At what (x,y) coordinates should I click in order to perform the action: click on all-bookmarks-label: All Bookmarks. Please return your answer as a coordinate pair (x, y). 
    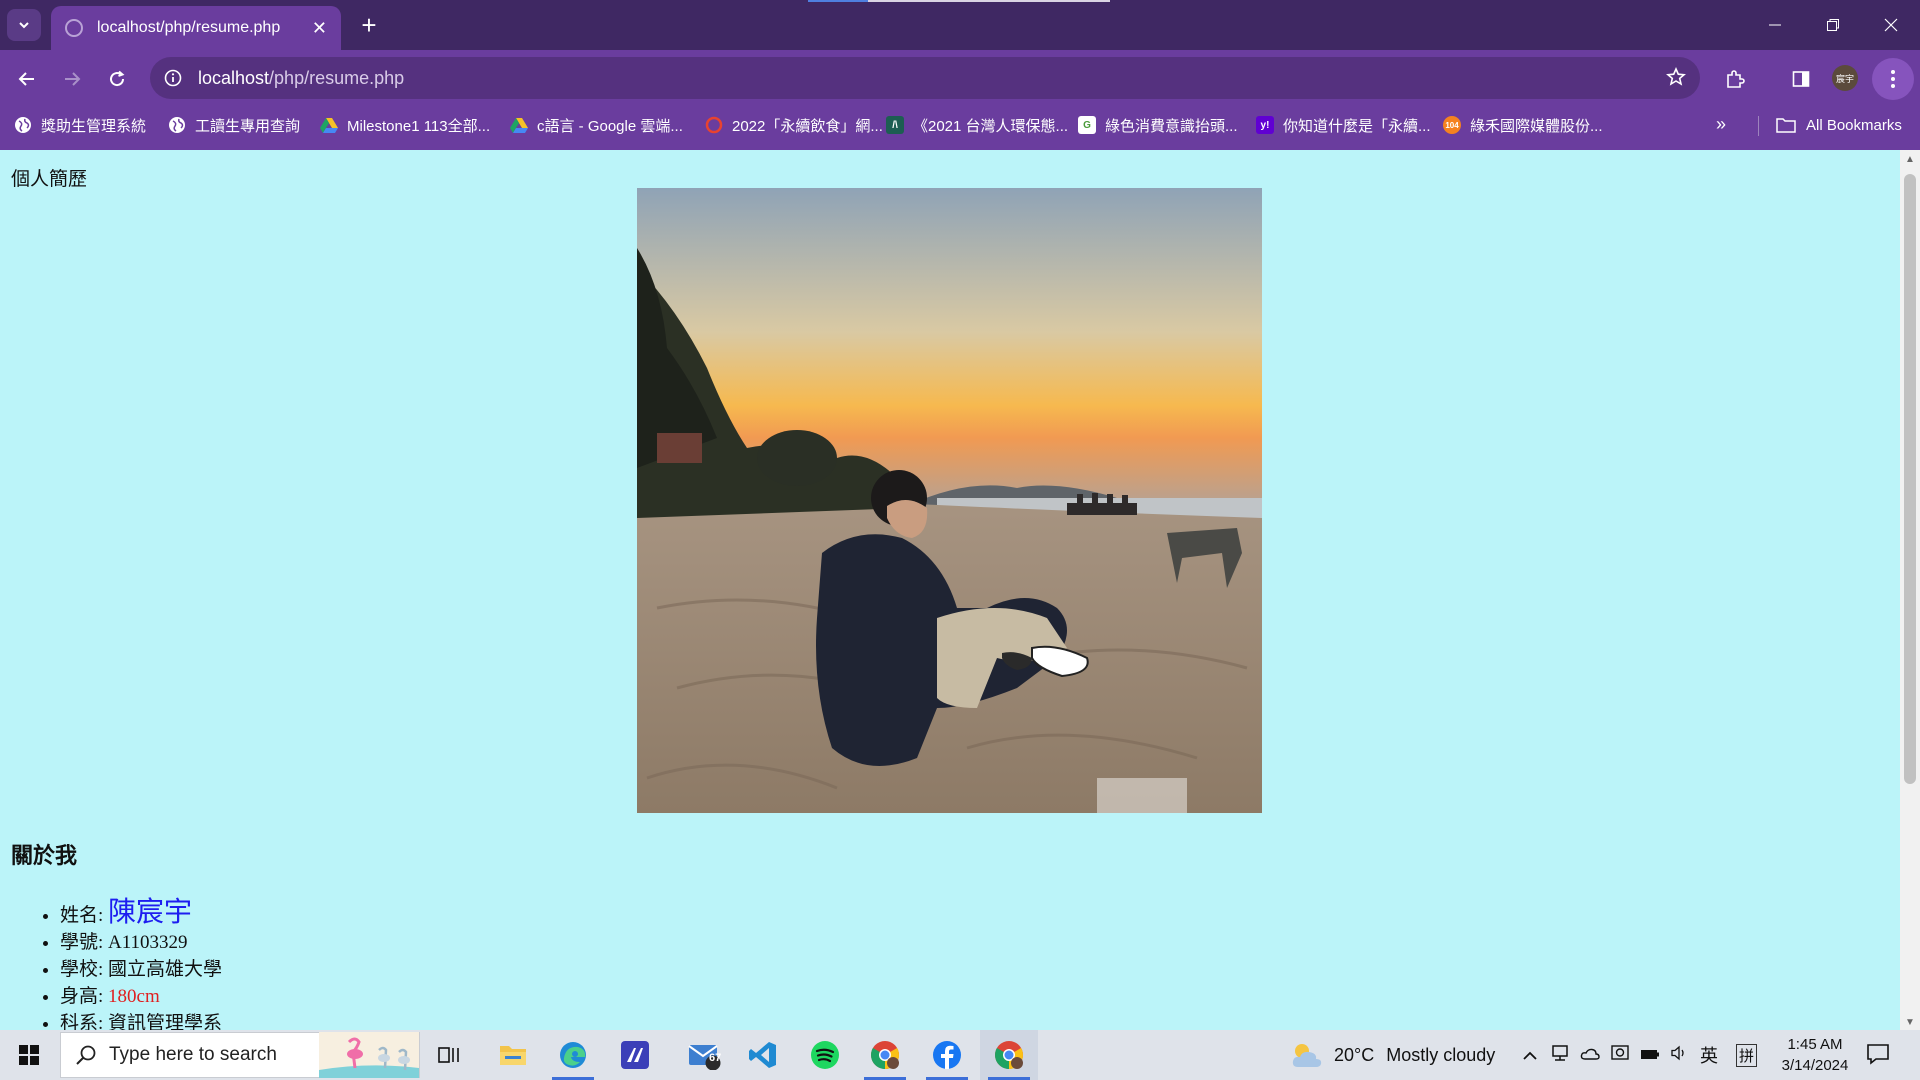
    Looking at the image, I should click on (1854, 125).